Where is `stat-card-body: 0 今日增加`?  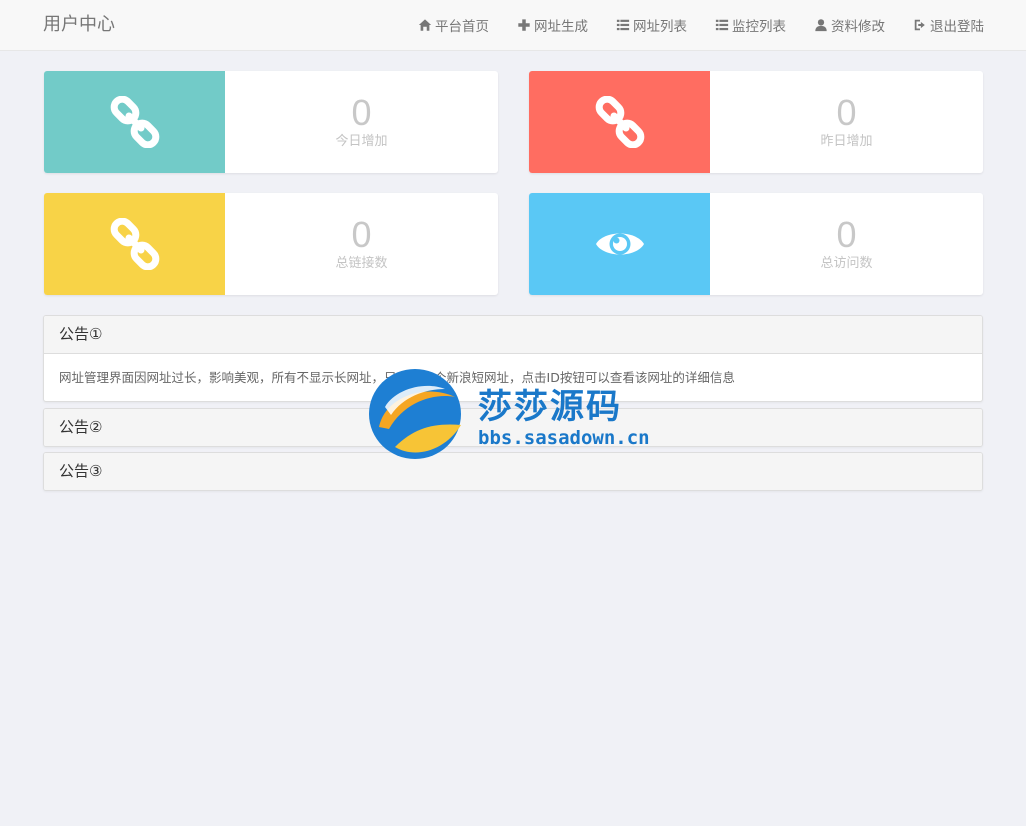
stat-card-body: 0 今日增加 is located at coordinates (361, 122).